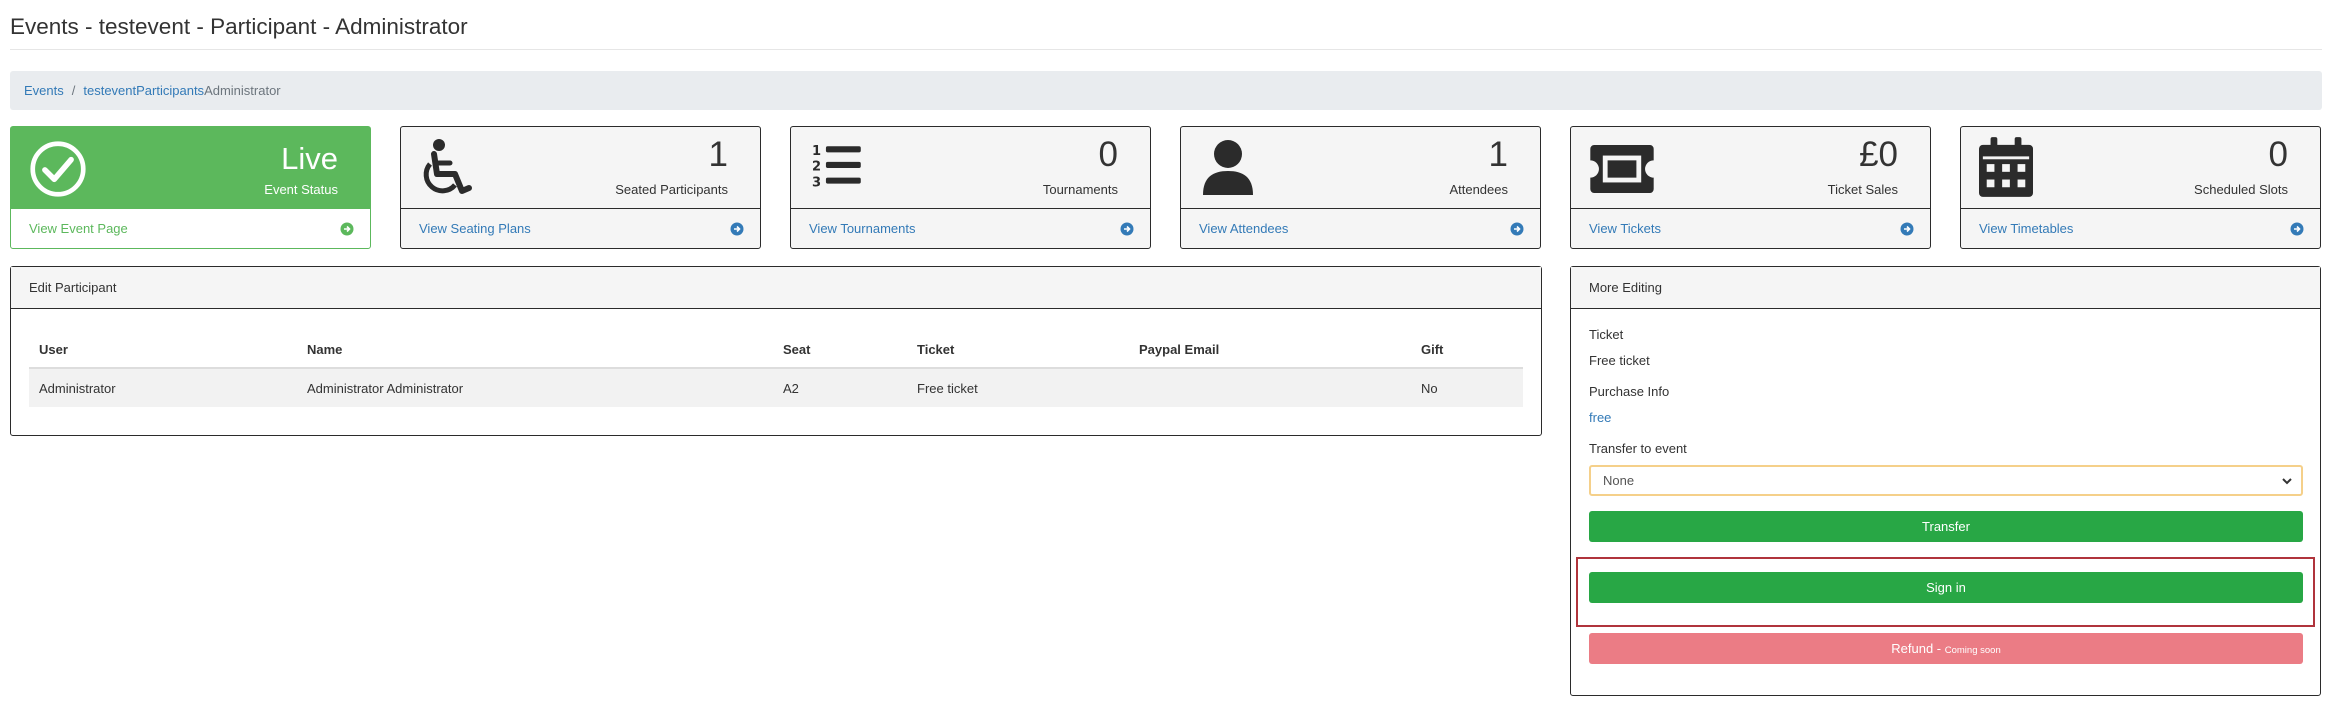  What do you see at coordinates (1629, 391) in the screenshot?
I see `purchase-info-label: Purchase Info` at bounding box center [1629, 391].